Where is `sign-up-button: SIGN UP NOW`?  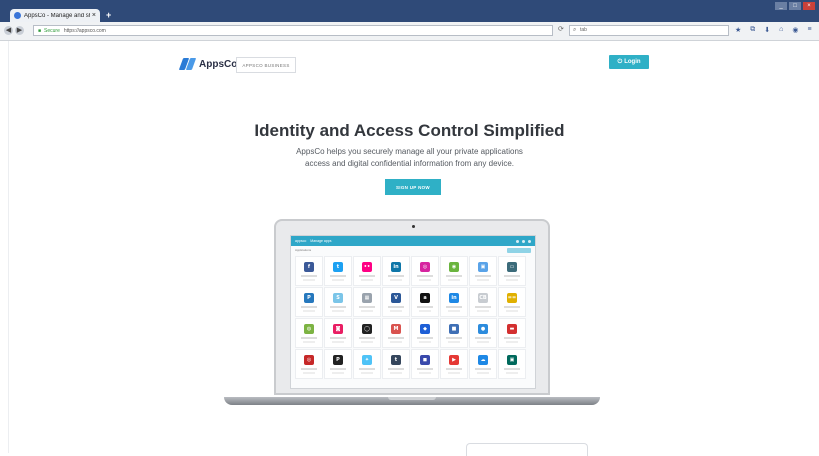
sign-up-button: SIGN UP NOW is located at coordinates (413, 187).